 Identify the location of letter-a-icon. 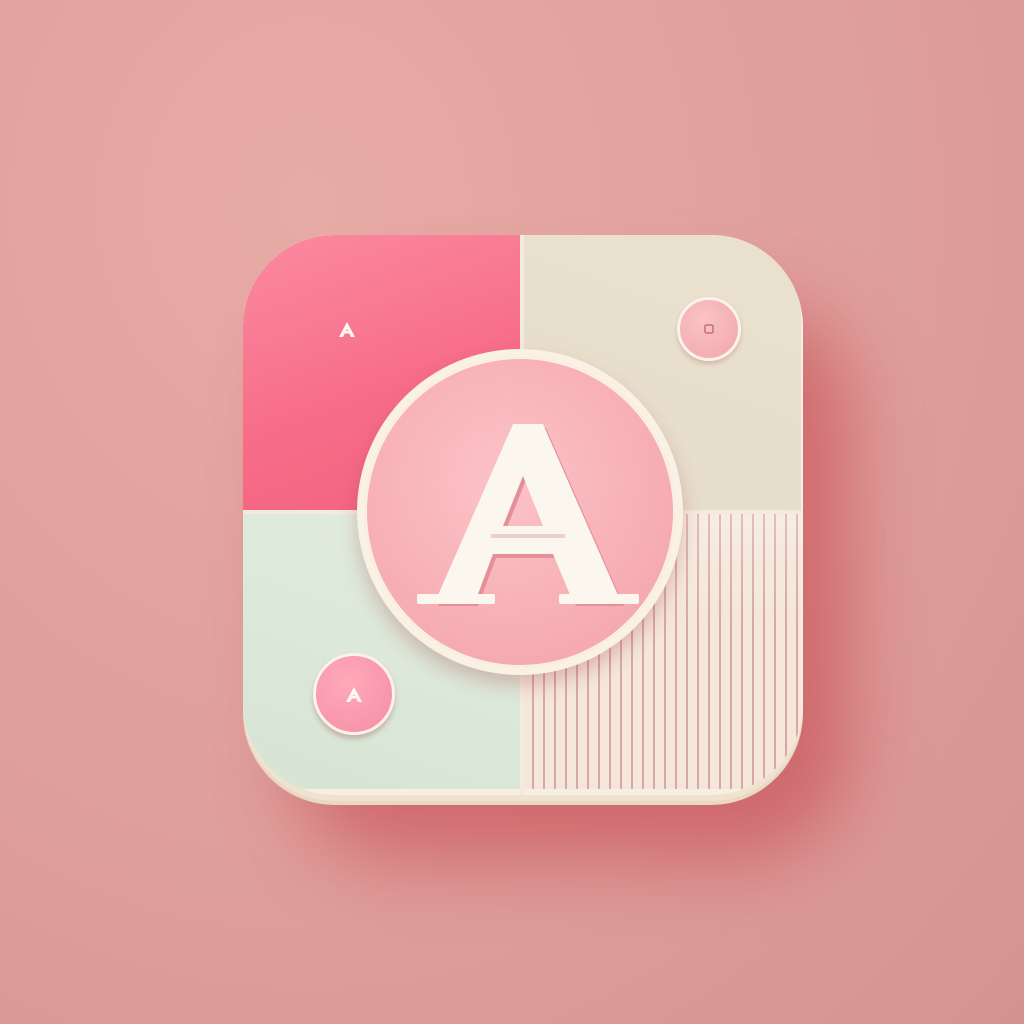
(520, 512).